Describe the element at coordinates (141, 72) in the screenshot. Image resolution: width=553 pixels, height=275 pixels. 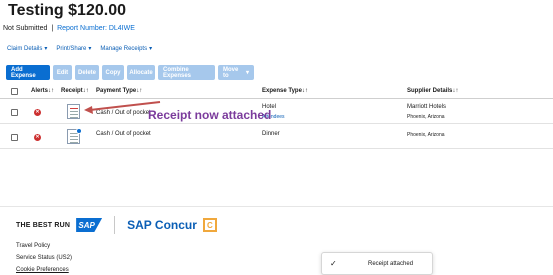
I see `allocate-button: Allocate` at that location.